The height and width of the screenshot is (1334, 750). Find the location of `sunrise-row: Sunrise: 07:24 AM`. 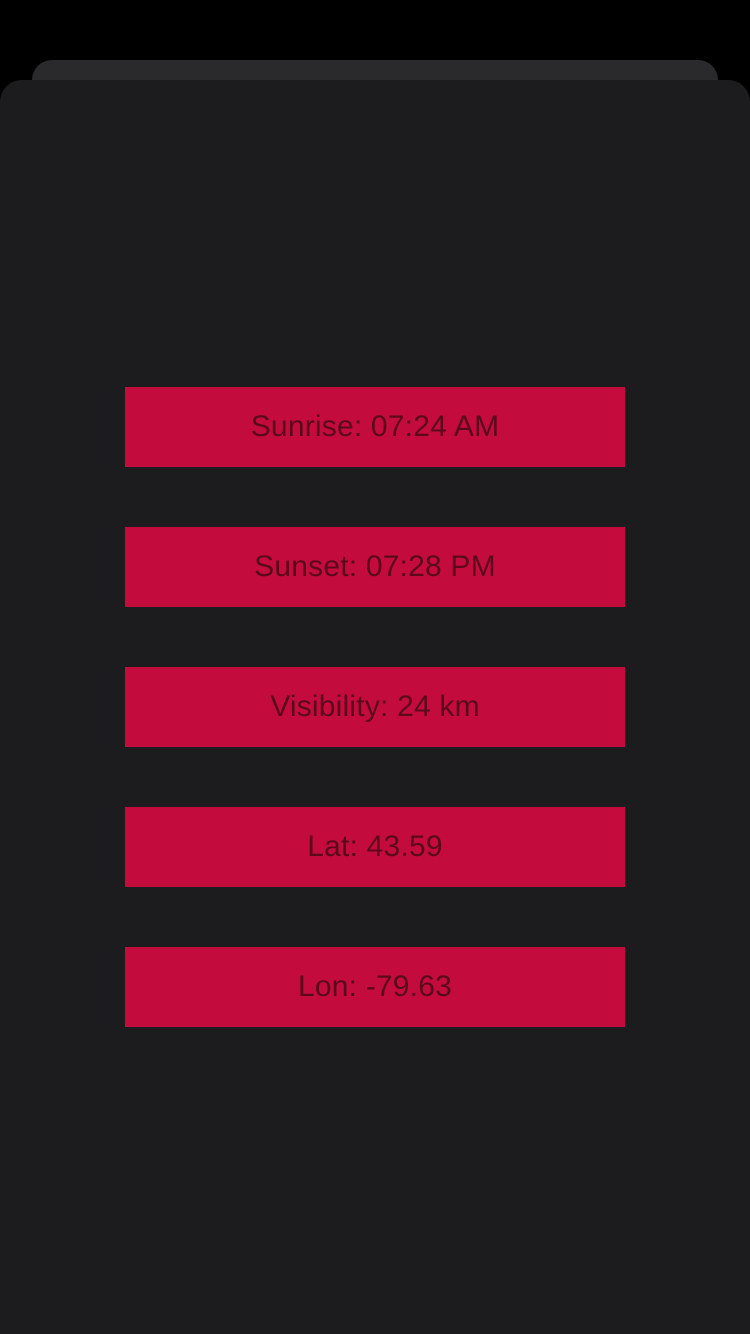

sunrise-row: Sunrise: 07:24 AM is located at coordinates (375, 427).